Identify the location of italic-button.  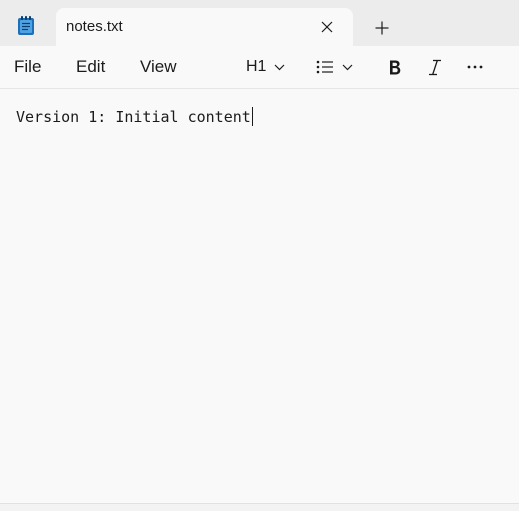
(435, 67).